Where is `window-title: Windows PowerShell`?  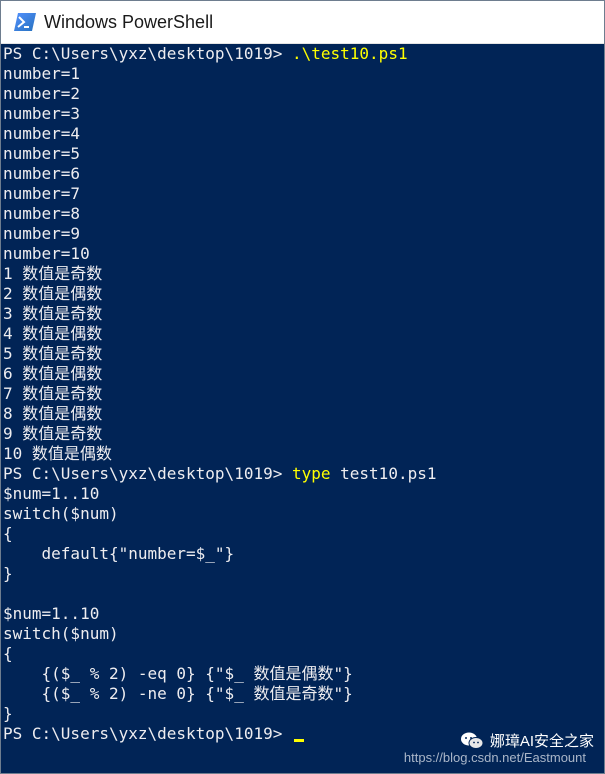
window-title: Windows PowerShell is located at coordinates (129, 21).